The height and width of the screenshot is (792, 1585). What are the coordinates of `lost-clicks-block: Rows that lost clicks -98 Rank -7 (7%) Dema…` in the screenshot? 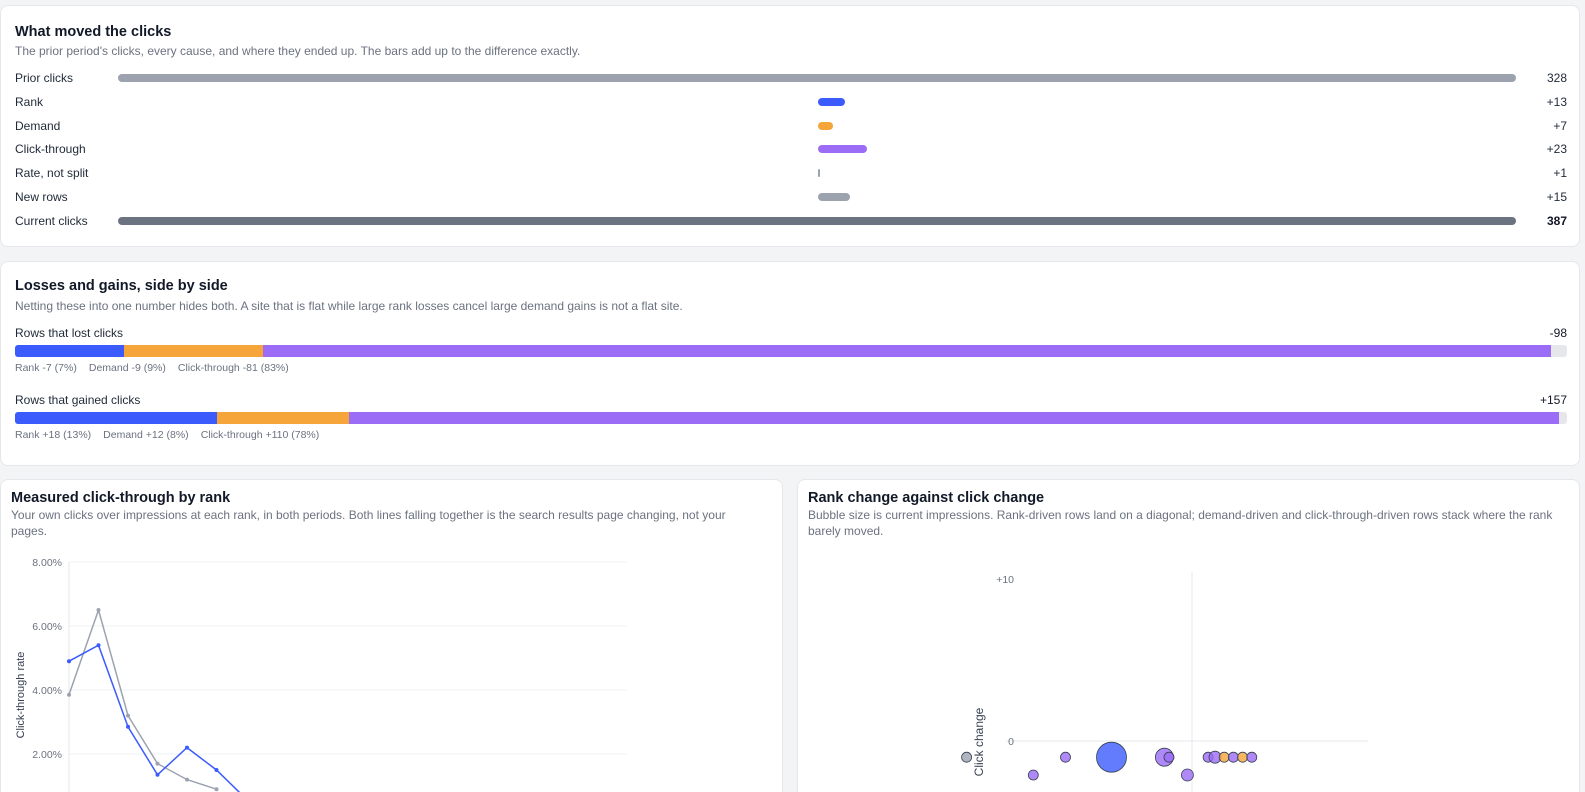 It's located at (791, 350).